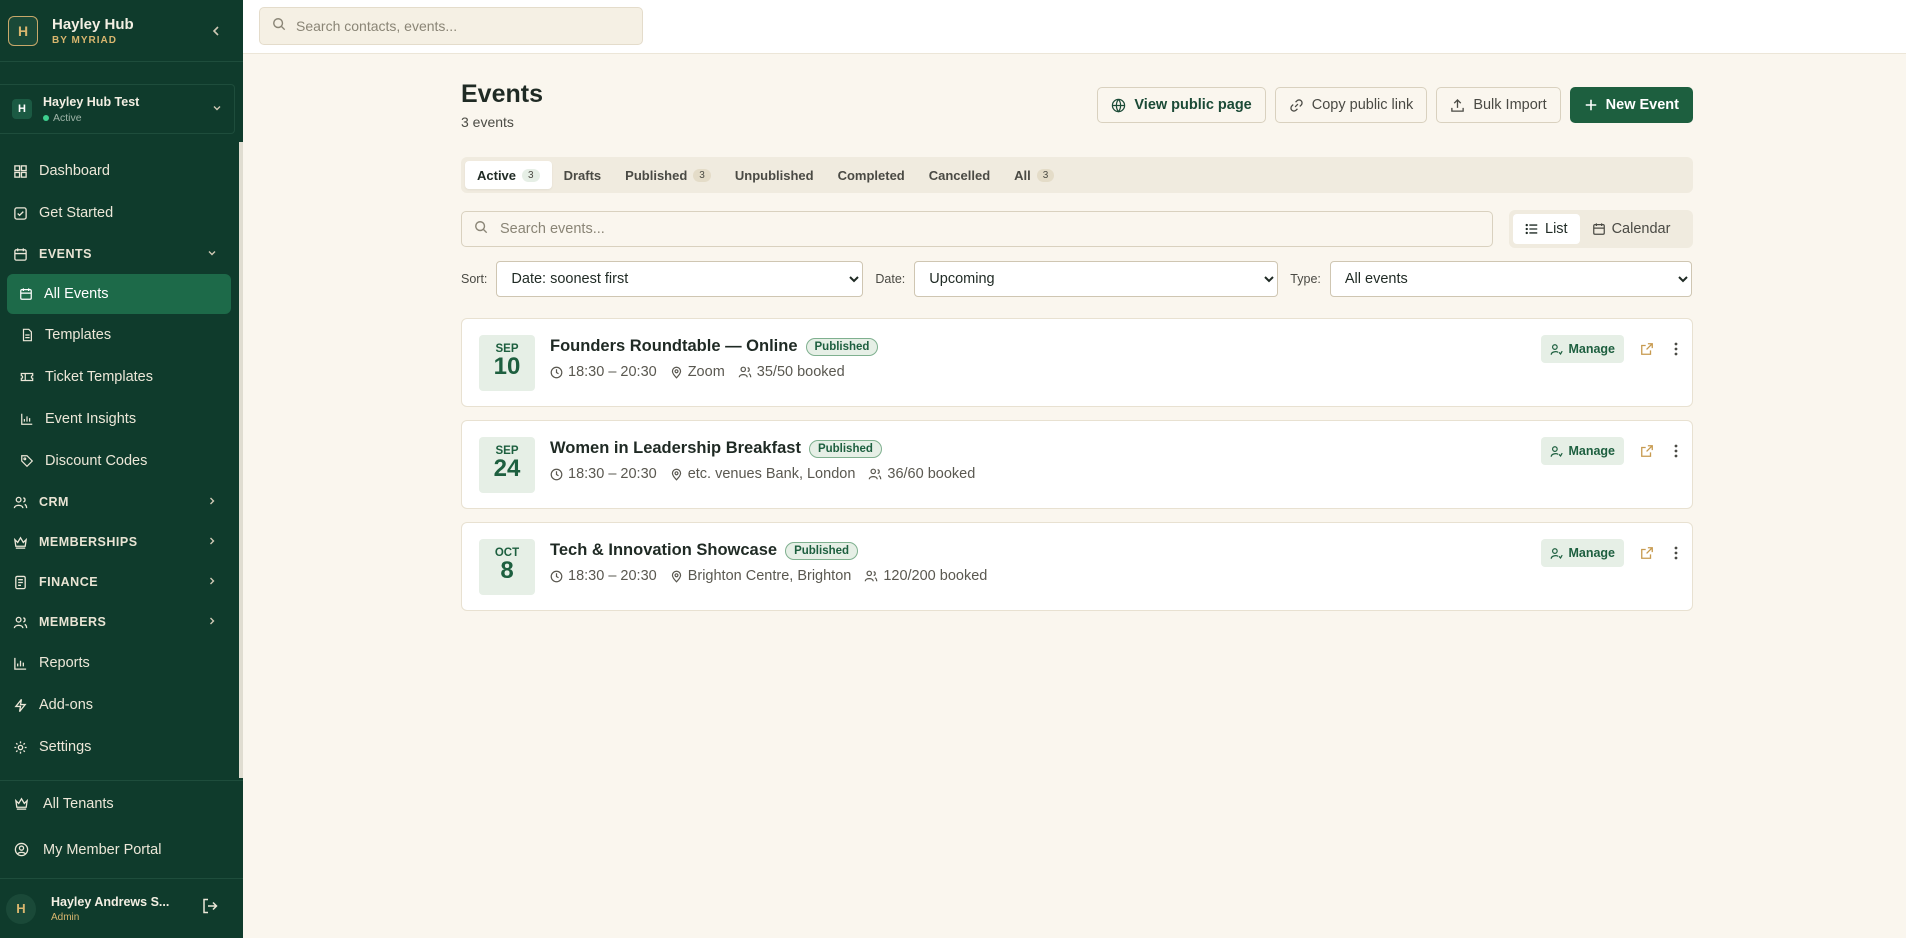 The image size is (1906, 938). I want to click on view-public-page-button: View public page, so click(1181, 105).